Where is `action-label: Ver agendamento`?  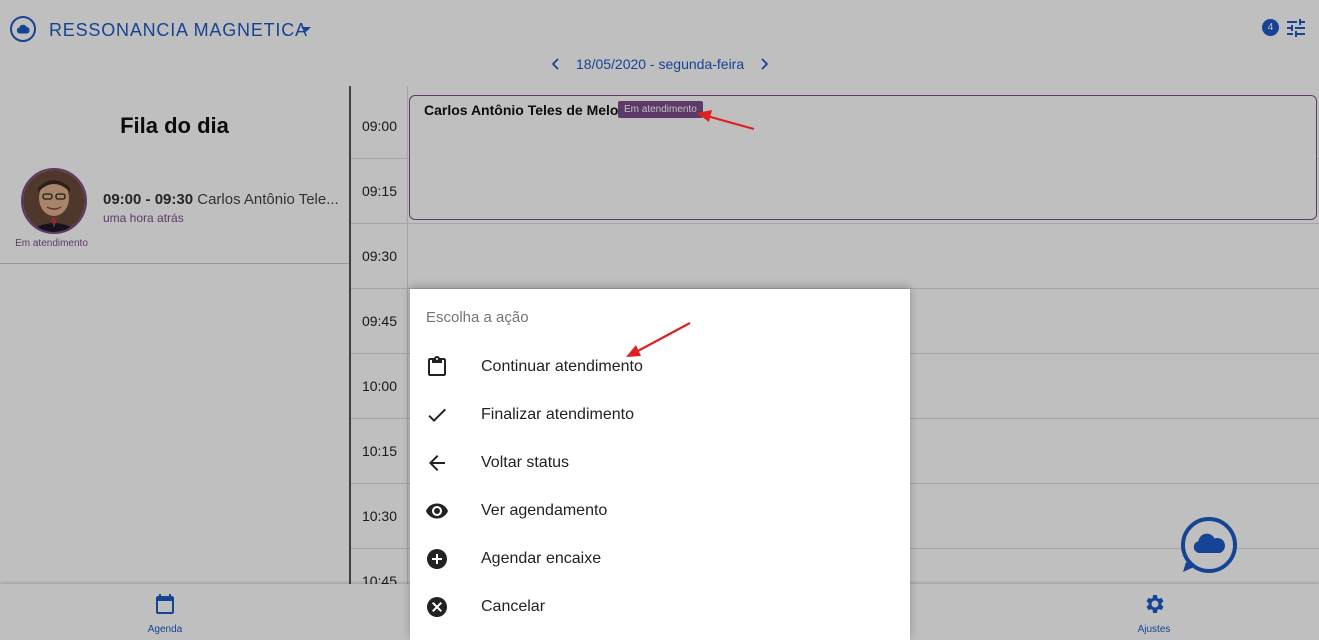 action-label: Ver agendamento is located at coordinates (544, 510).